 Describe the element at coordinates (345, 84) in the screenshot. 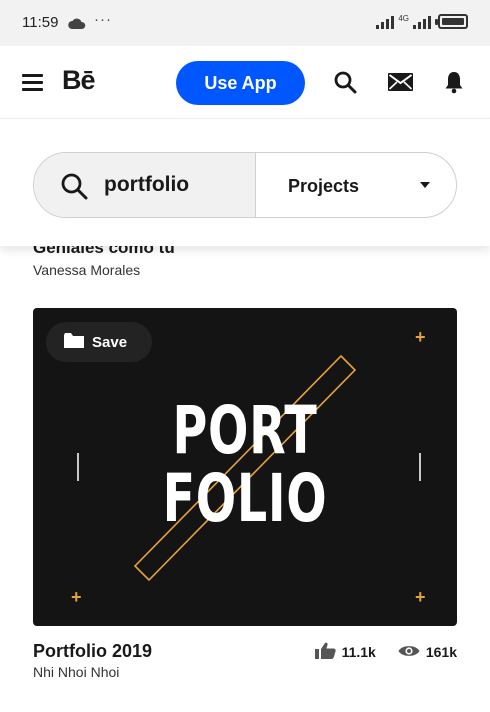

I see `search-icon` at that location.